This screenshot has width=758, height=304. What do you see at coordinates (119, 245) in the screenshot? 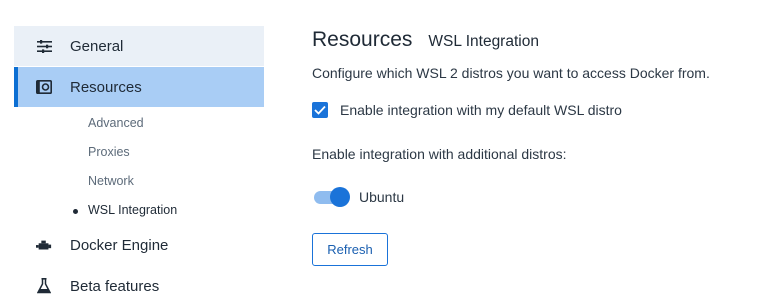
I see `sidebar-item-label: Docker Engine` at bounding box center [119, 245].